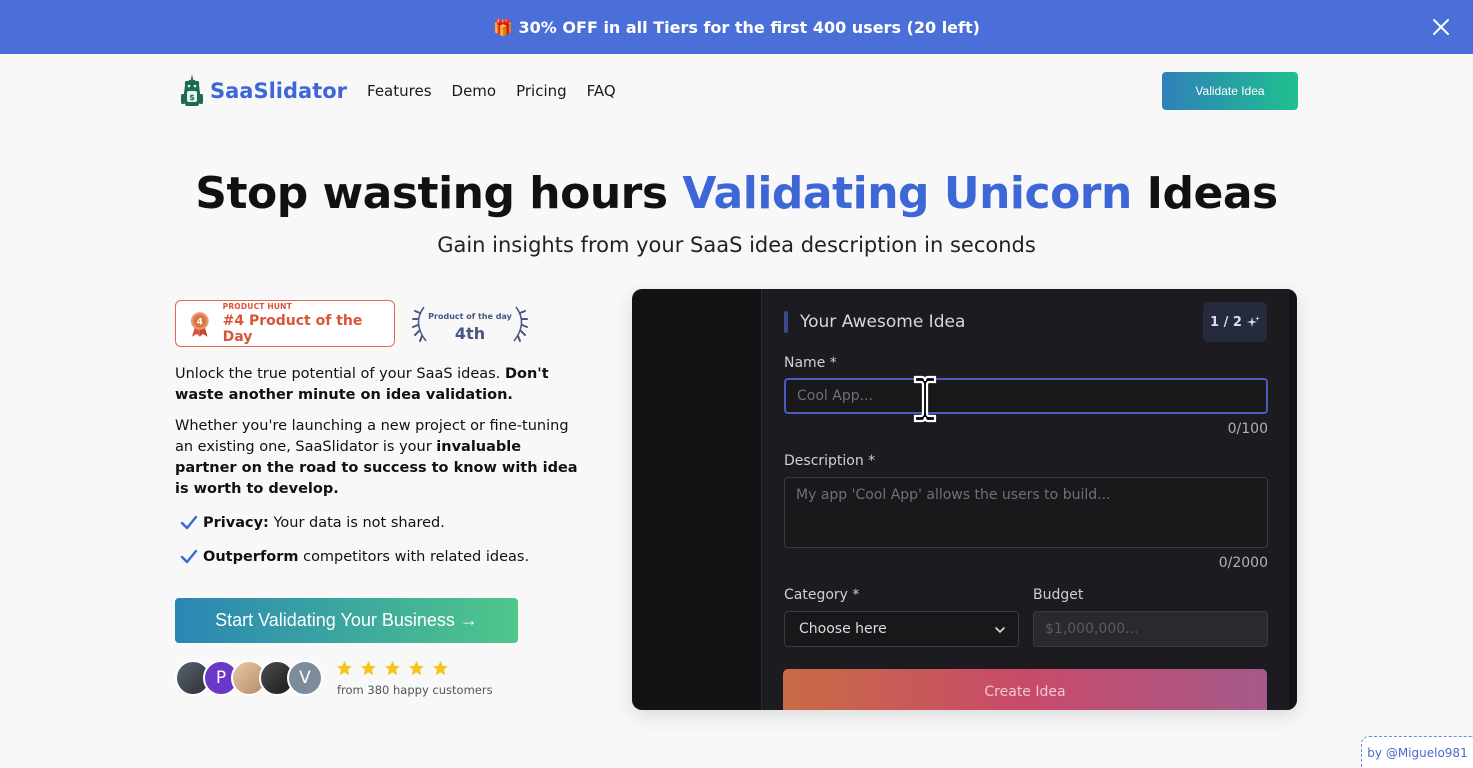 Image resolution: width=1473 pixels, height=768 pixels. Describe the element at coordinates (292, 329) in the screenshot. I see `product-hunt-rank: #4 Product of the Day` at that location.